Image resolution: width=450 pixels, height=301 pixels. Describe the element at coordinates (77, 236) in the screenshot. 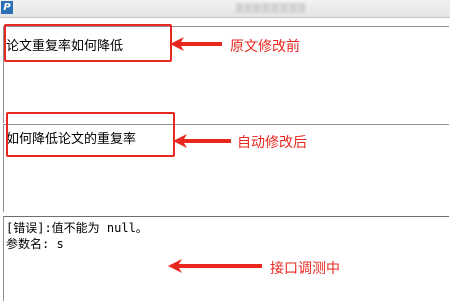

I see `console-output: [错误]:值不能为 null。 参数名: s` at that location.